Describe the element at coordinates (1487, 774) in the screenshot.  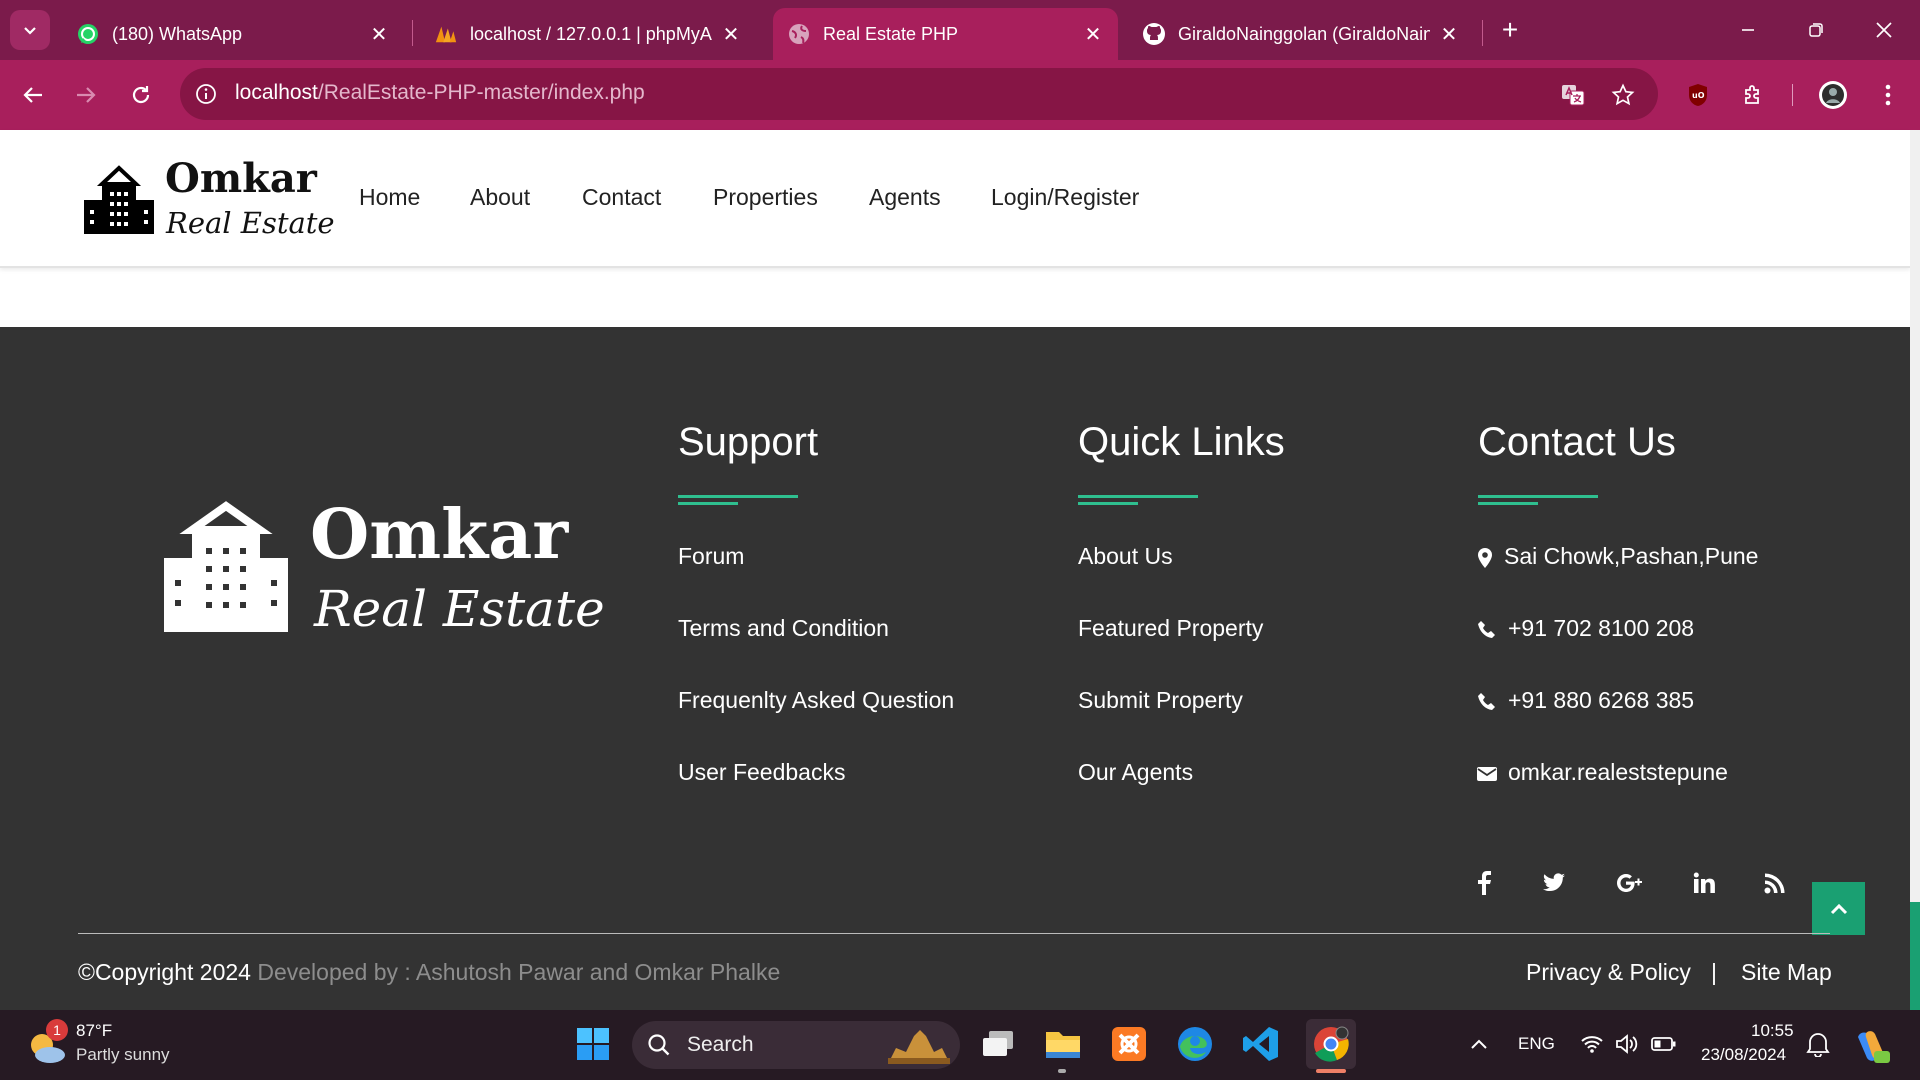
I see `envelope-icon` at that location.